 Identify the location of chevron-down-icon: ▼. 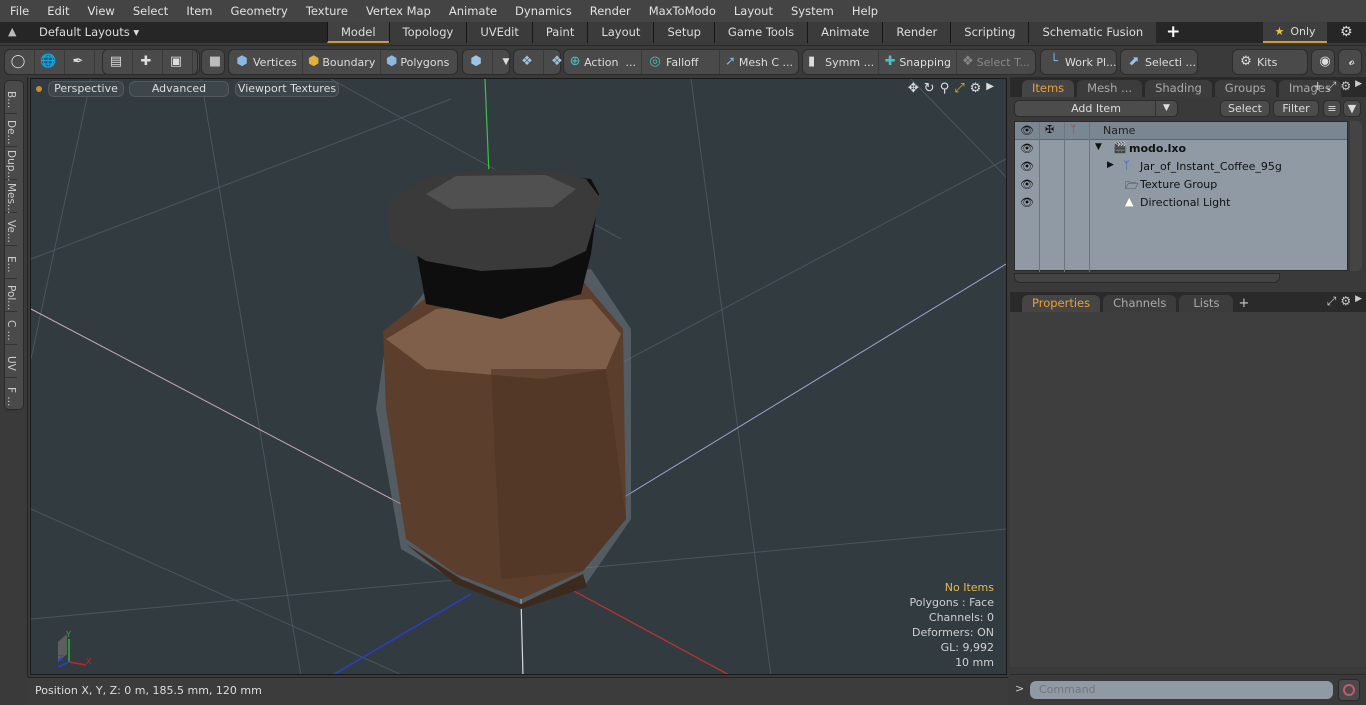
(1166, 108).